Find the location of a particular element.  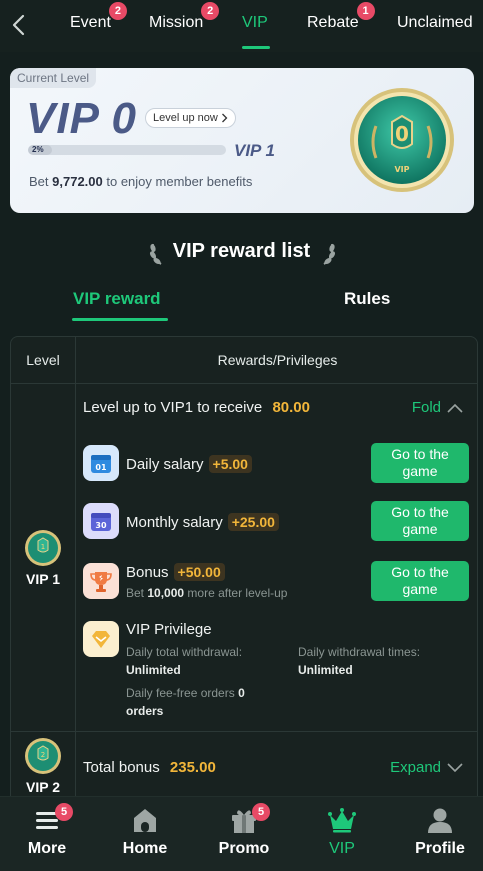

fold-toggle: Fold is located at coordinates (437, 407).